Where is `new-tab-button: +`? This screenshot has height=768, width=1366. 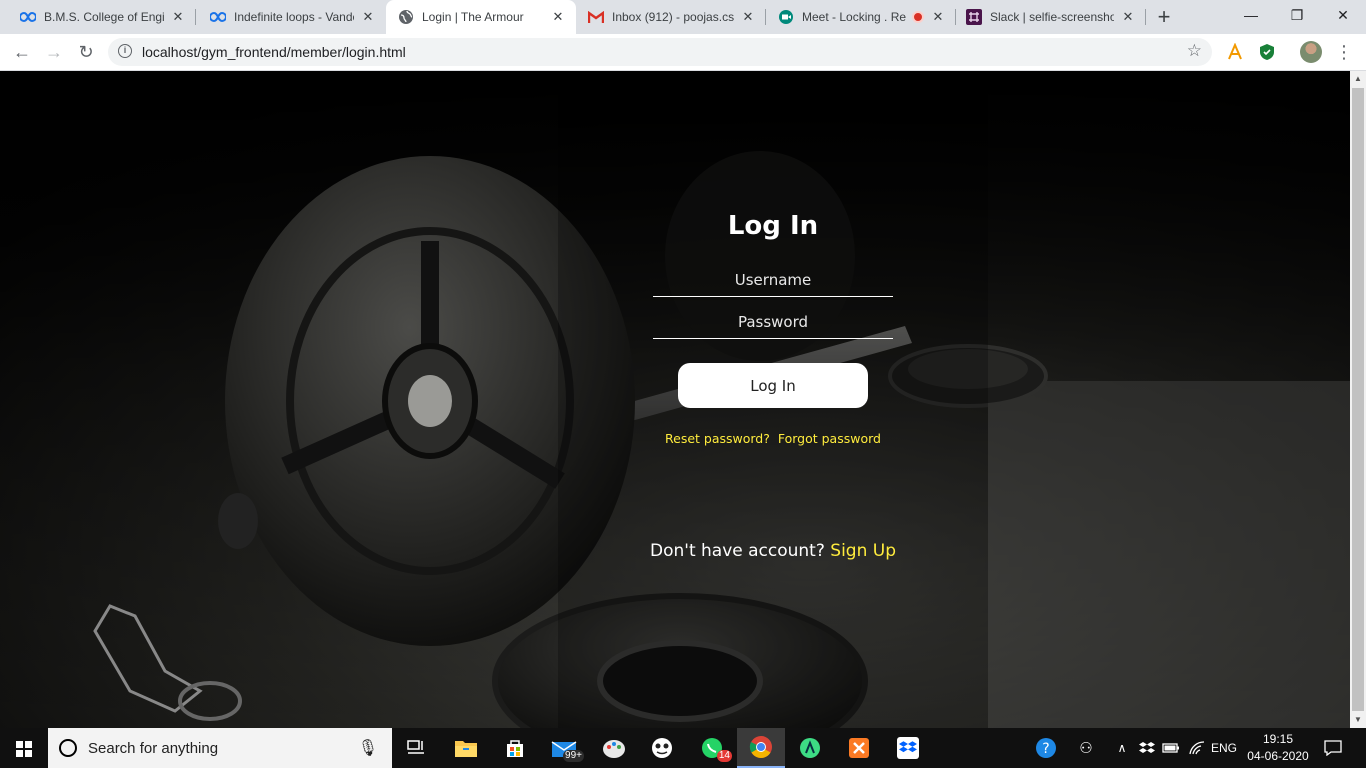
new-tab-button: + is located at coordinates (1164, 17).